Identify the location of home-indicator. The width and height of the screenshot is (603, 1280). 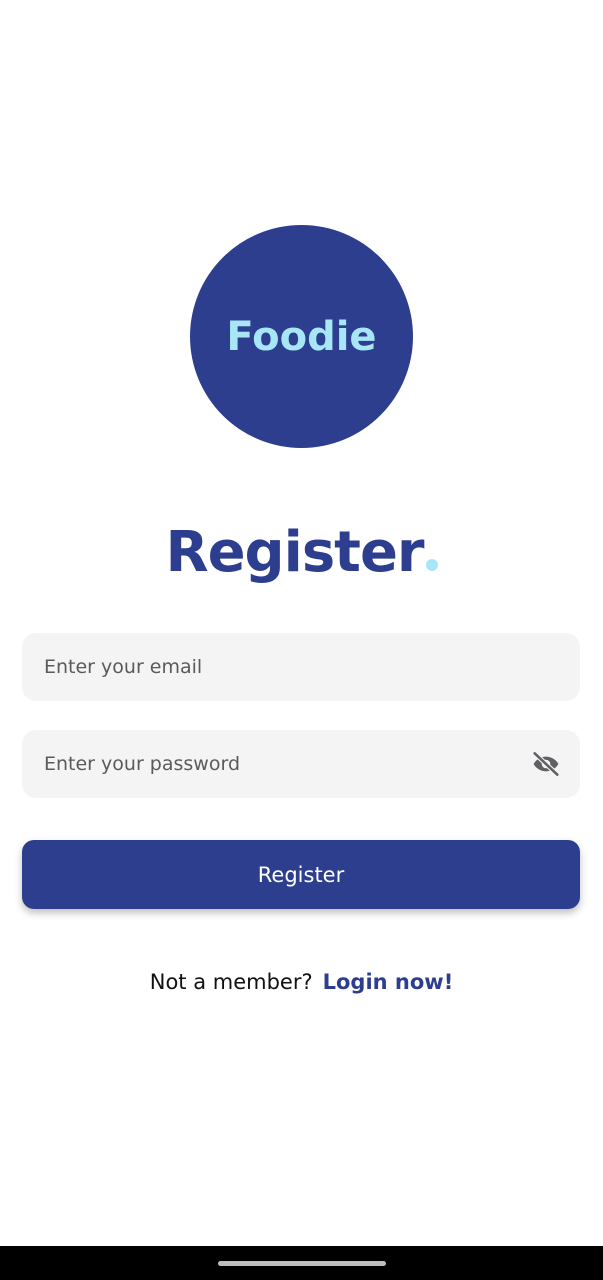
(301, 1263).